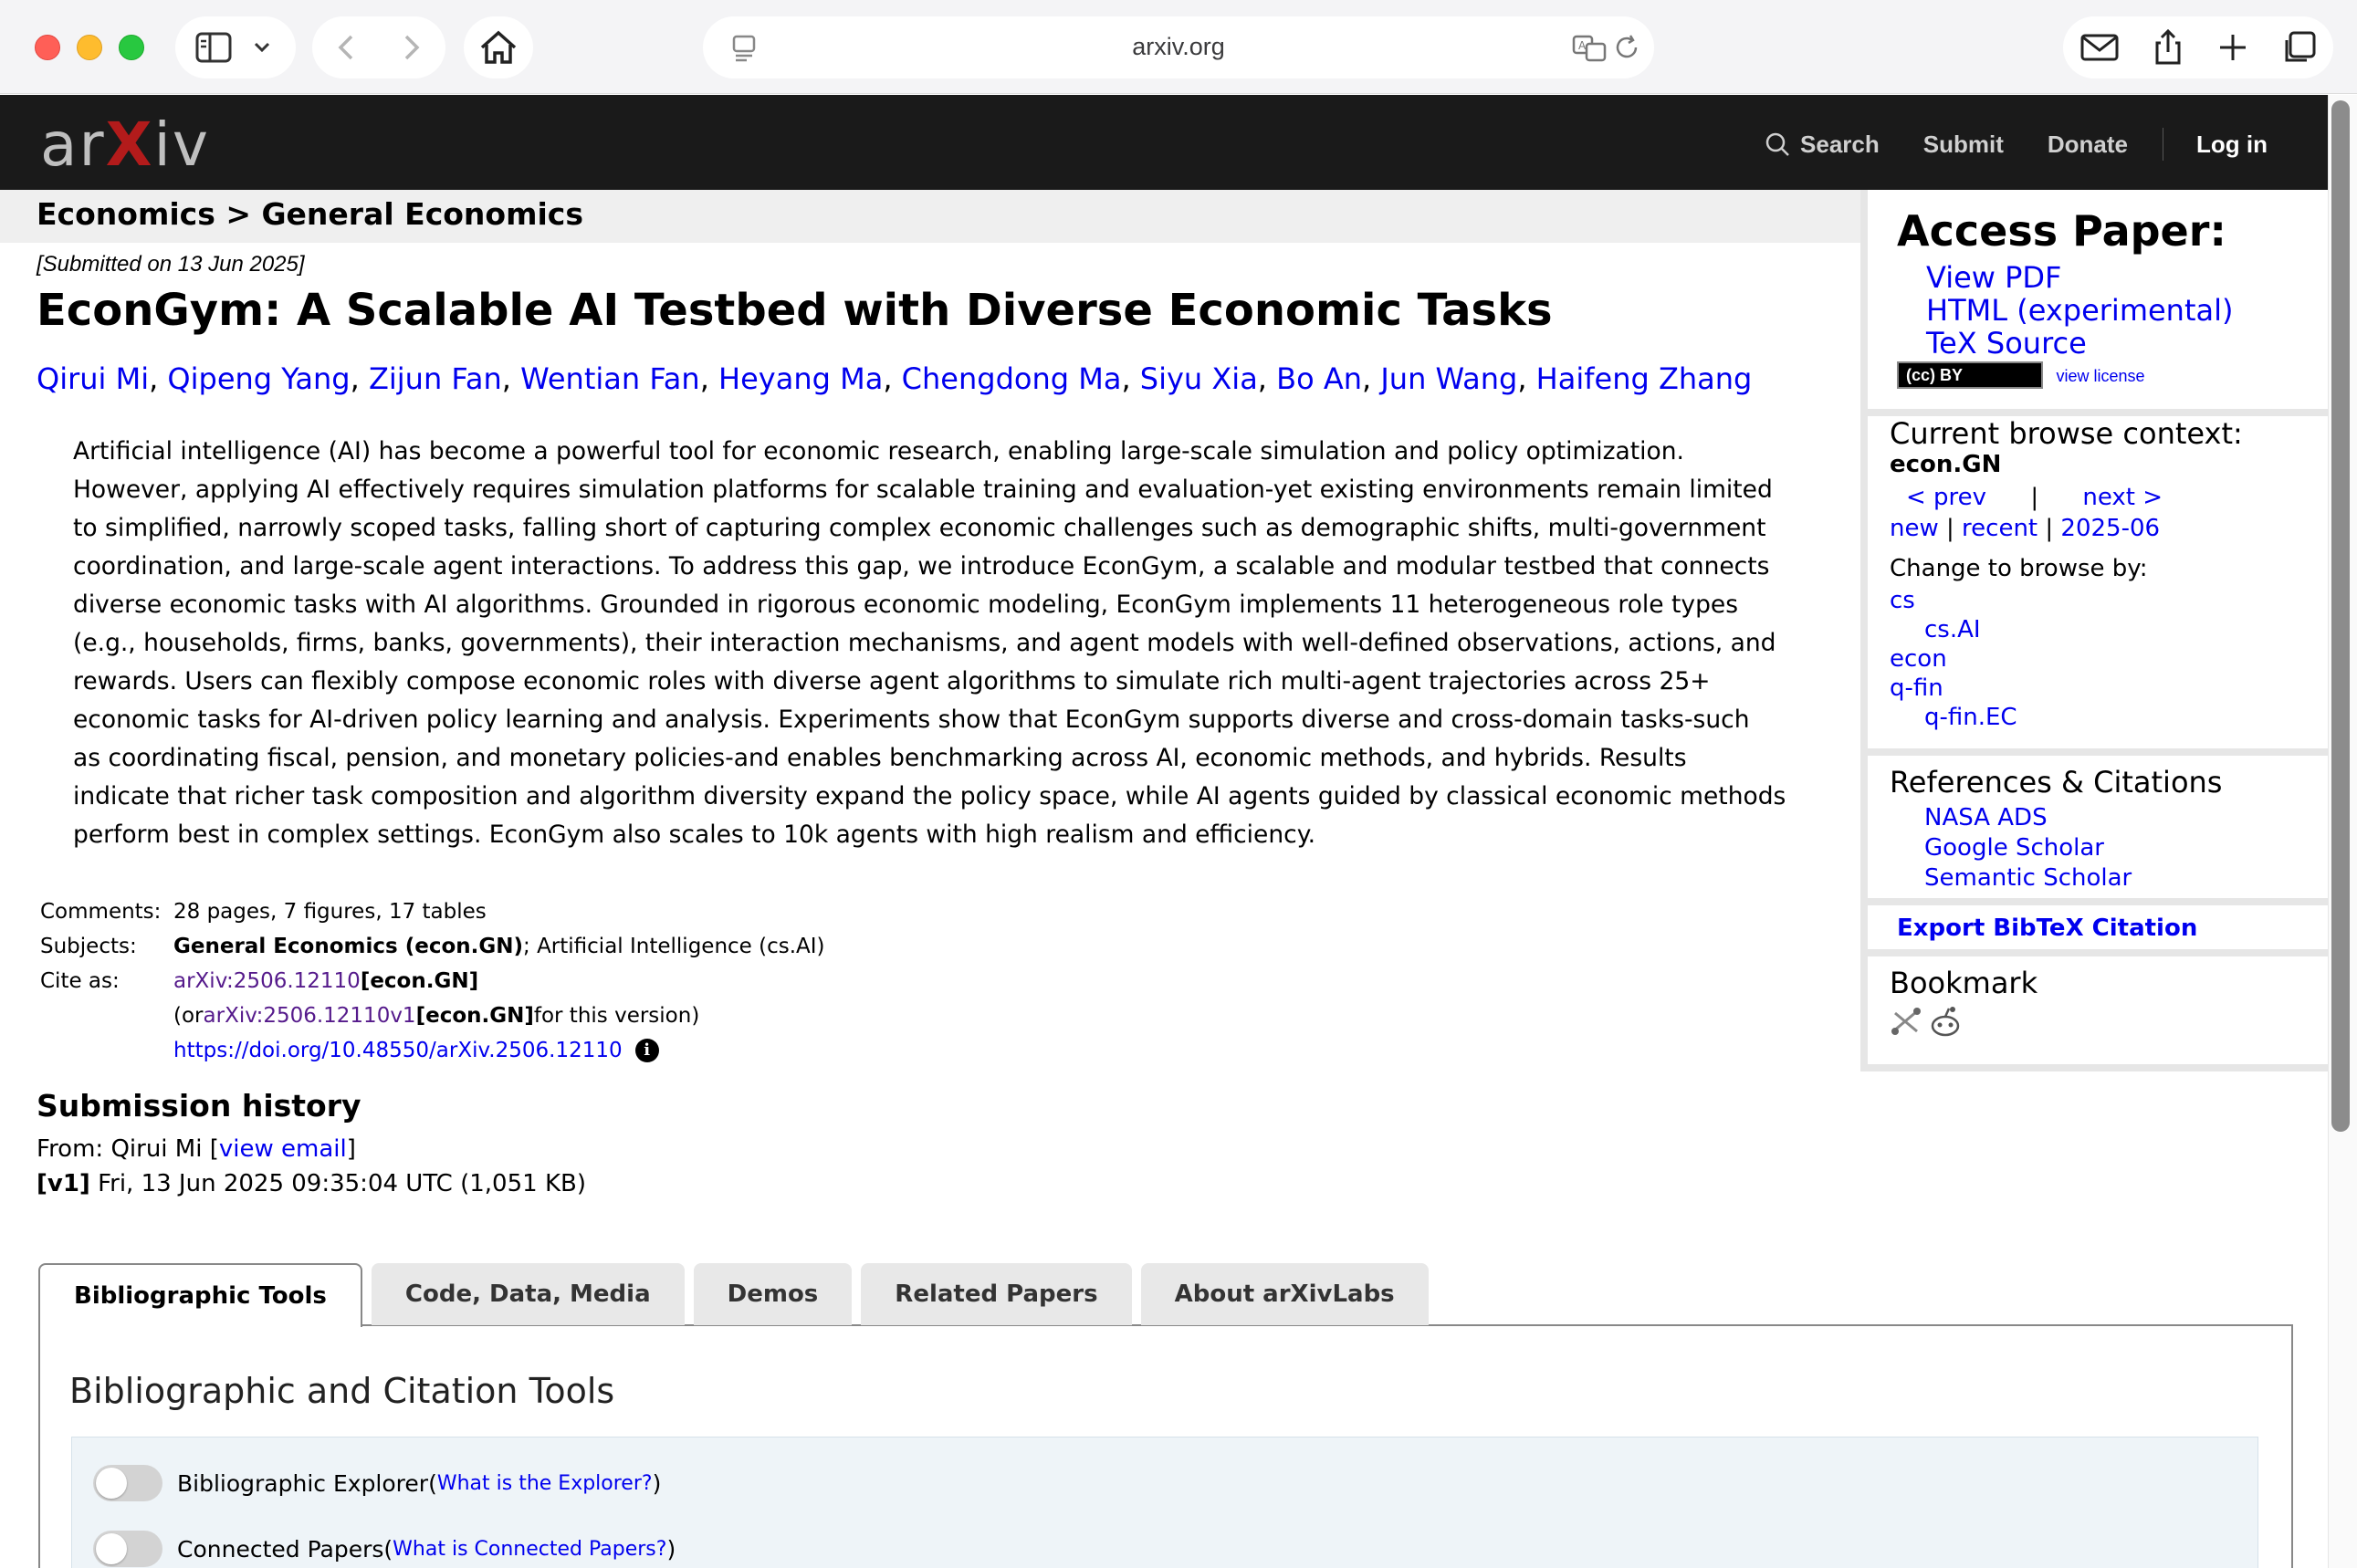 The image size is (2357, 1568). Describe the element at coordinates (259, 378) in the screenshot. I see `author-link: Qipeng Yang` at that location.